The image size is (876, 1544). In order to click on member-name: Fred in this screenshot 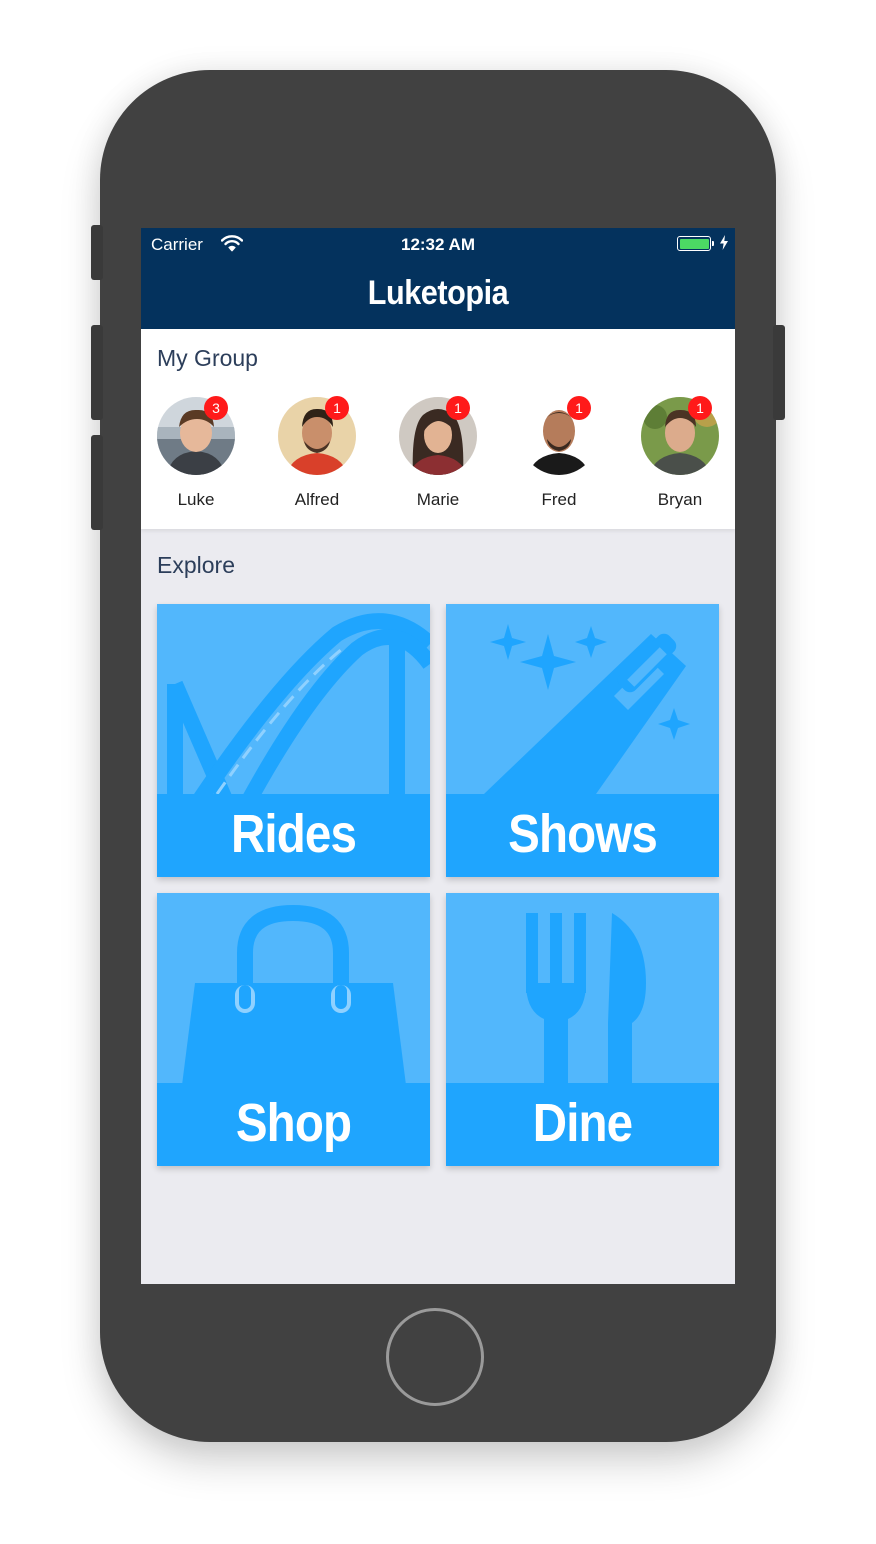, I will do `click(559, 499)`.